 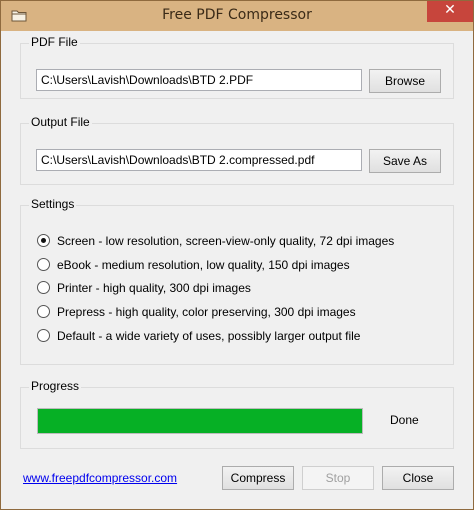 I want to click on window-close-button: ✕, so click(x=450, y=11).